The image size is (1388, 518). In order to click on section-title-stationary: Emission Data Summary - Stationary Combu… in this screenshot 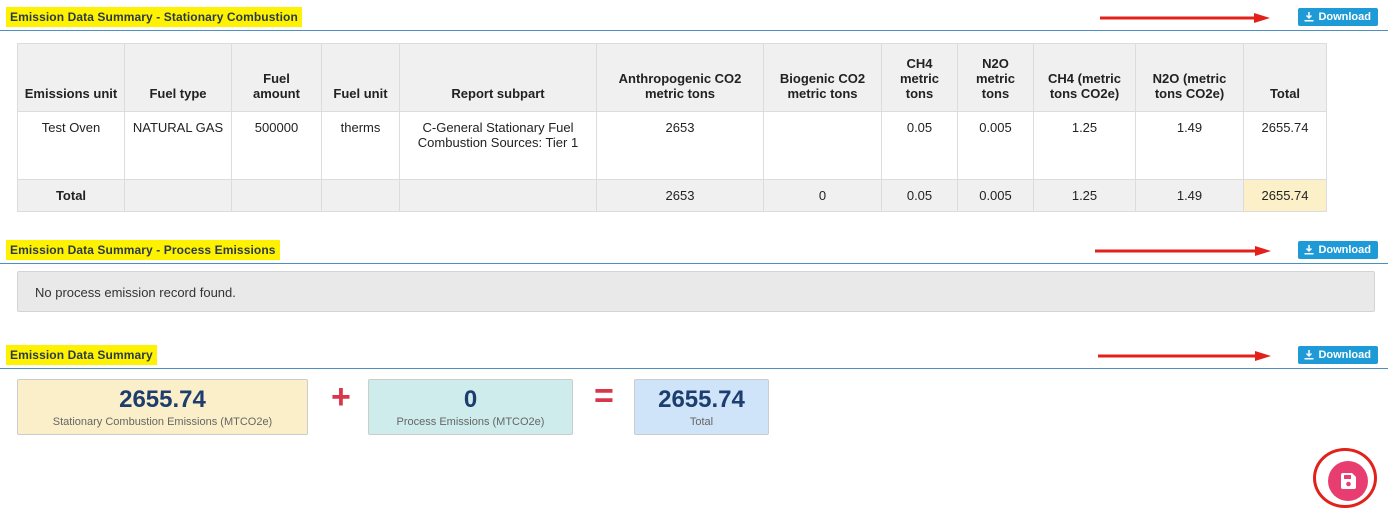, I will do `click(154, 17)`.